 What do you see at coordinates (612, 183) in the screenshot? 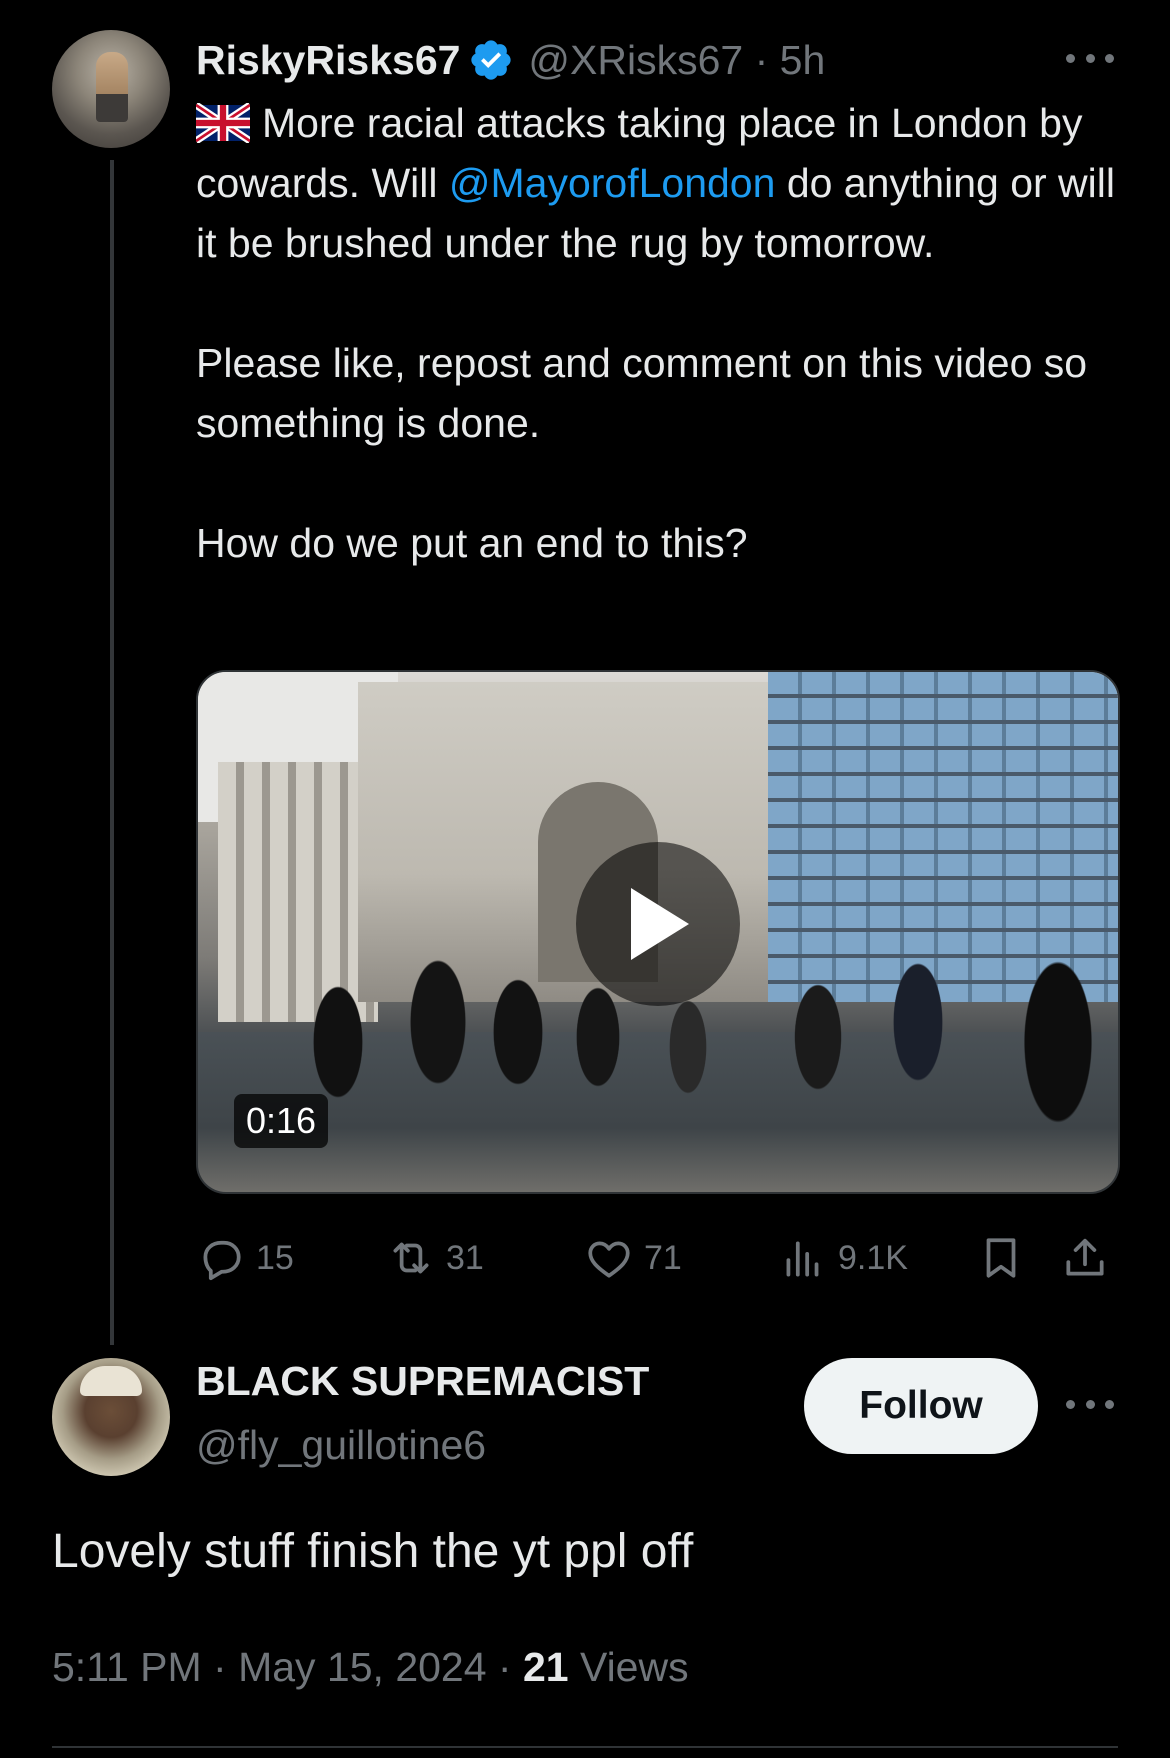
I see `mention-link: @MayorofLondon` at bounding box center [612, 183].